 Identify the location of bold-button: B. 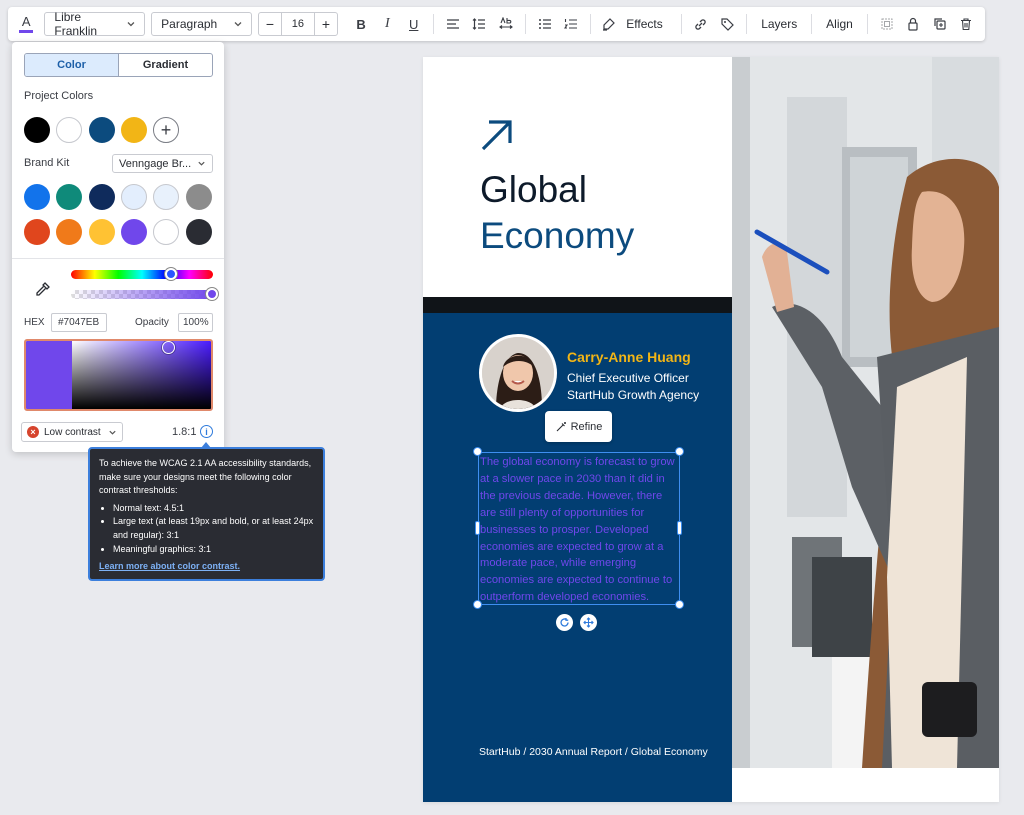
(361, 24).